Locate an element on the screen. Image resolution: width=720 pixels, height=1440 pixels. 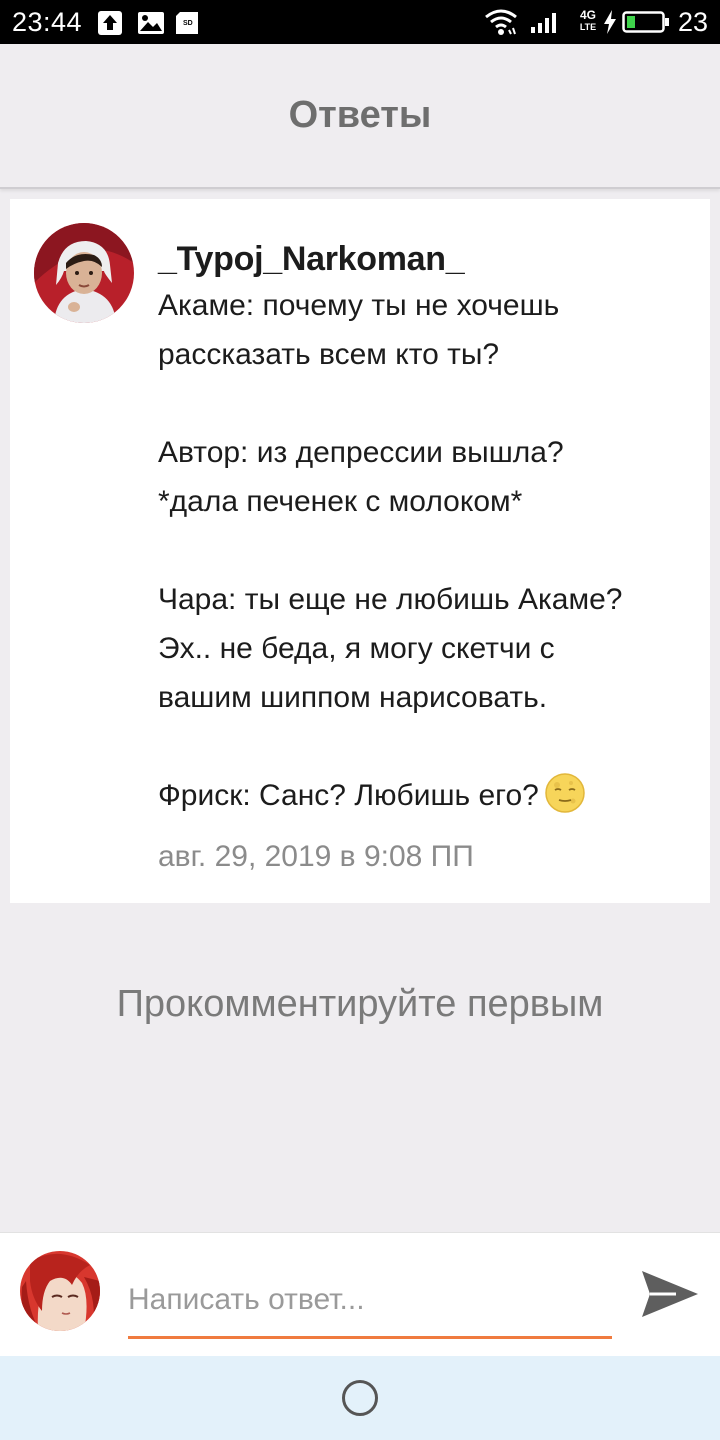
comment-line: Акаме: почему ты не хочешь is located at coordinates (359, 305).